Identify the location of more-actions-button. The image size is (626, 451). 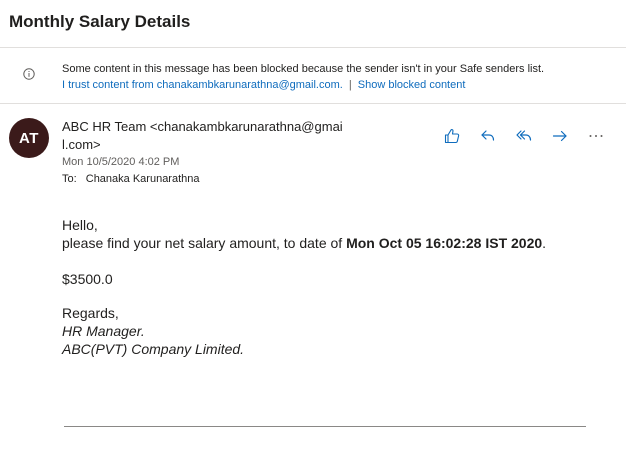
(596, 136).